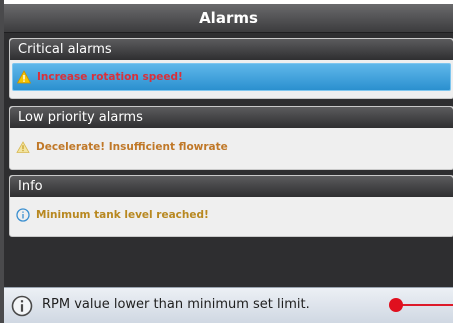 This screenshot has width=457, height=323. I want to click on status-message: RPM value lower than minimum set limit., so click(176, 304).